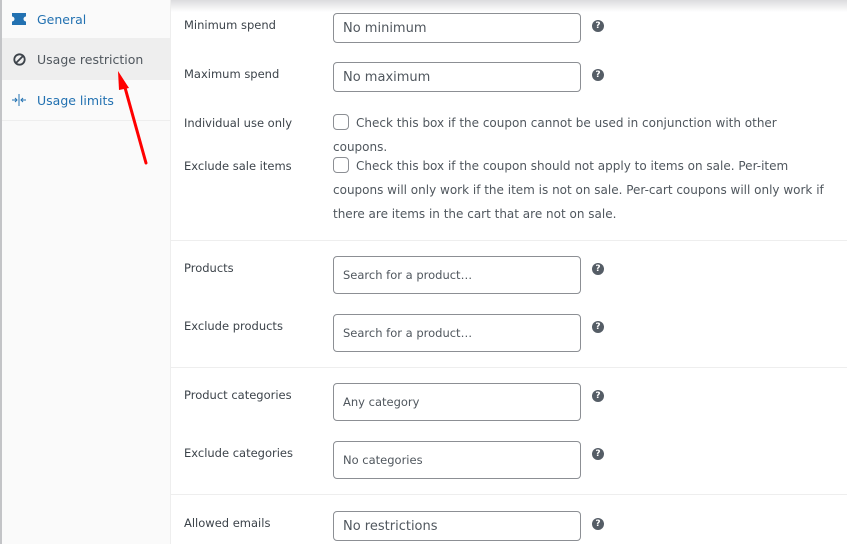  I want to click on minimum-spend-label: Minimum spend, so click(230, 25).